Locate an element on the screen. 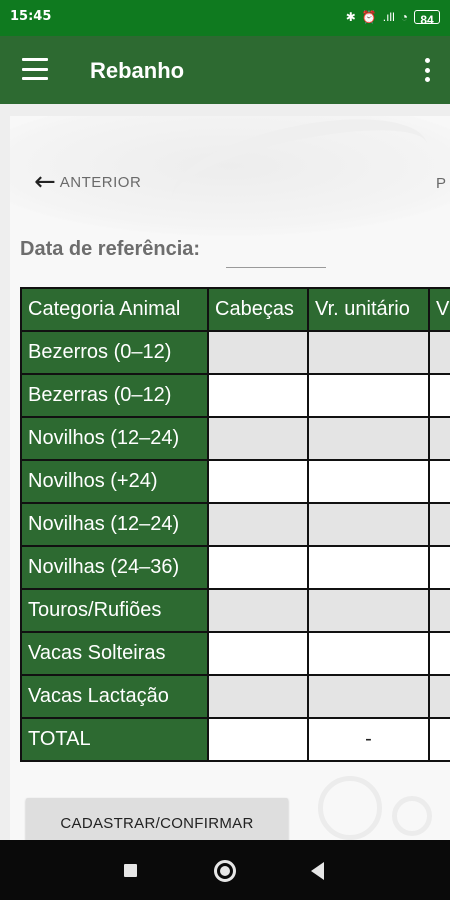 This screenshot has height=900, width=450. status-time: 15:45 is located at coordinates (31, 16).